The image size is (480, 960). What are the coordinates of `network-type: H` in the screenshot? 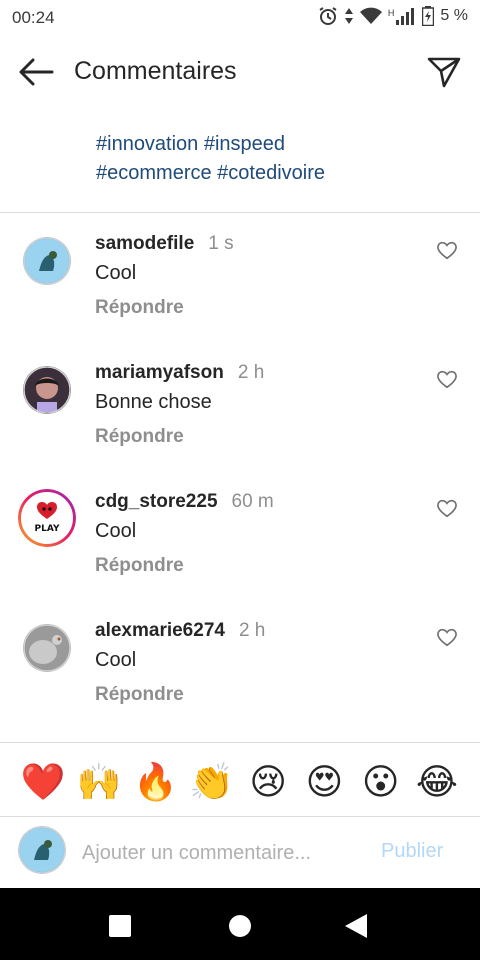 It's located at (391, 13).